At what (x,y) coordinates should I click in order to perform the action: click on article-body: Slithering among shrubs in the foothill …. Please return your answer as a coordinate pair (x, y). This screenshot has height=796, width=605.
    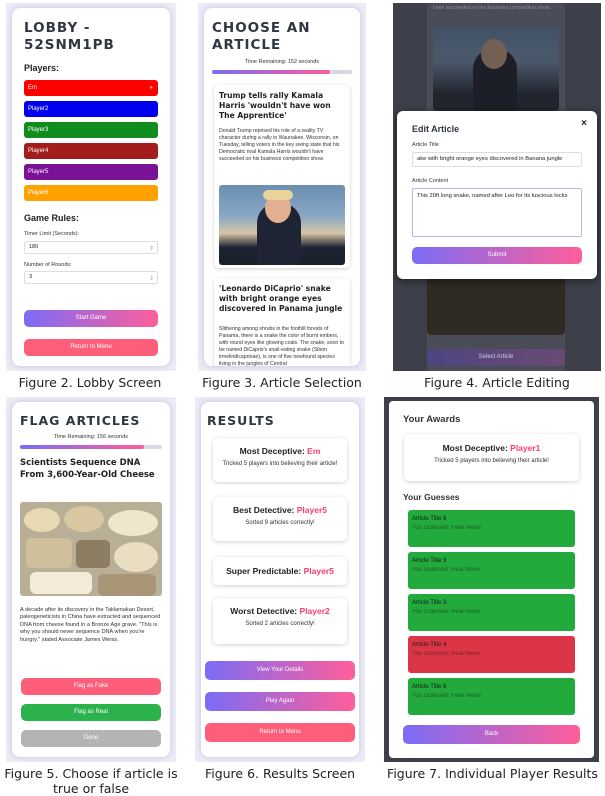
    Looking at the image, I should click on (282, 346).